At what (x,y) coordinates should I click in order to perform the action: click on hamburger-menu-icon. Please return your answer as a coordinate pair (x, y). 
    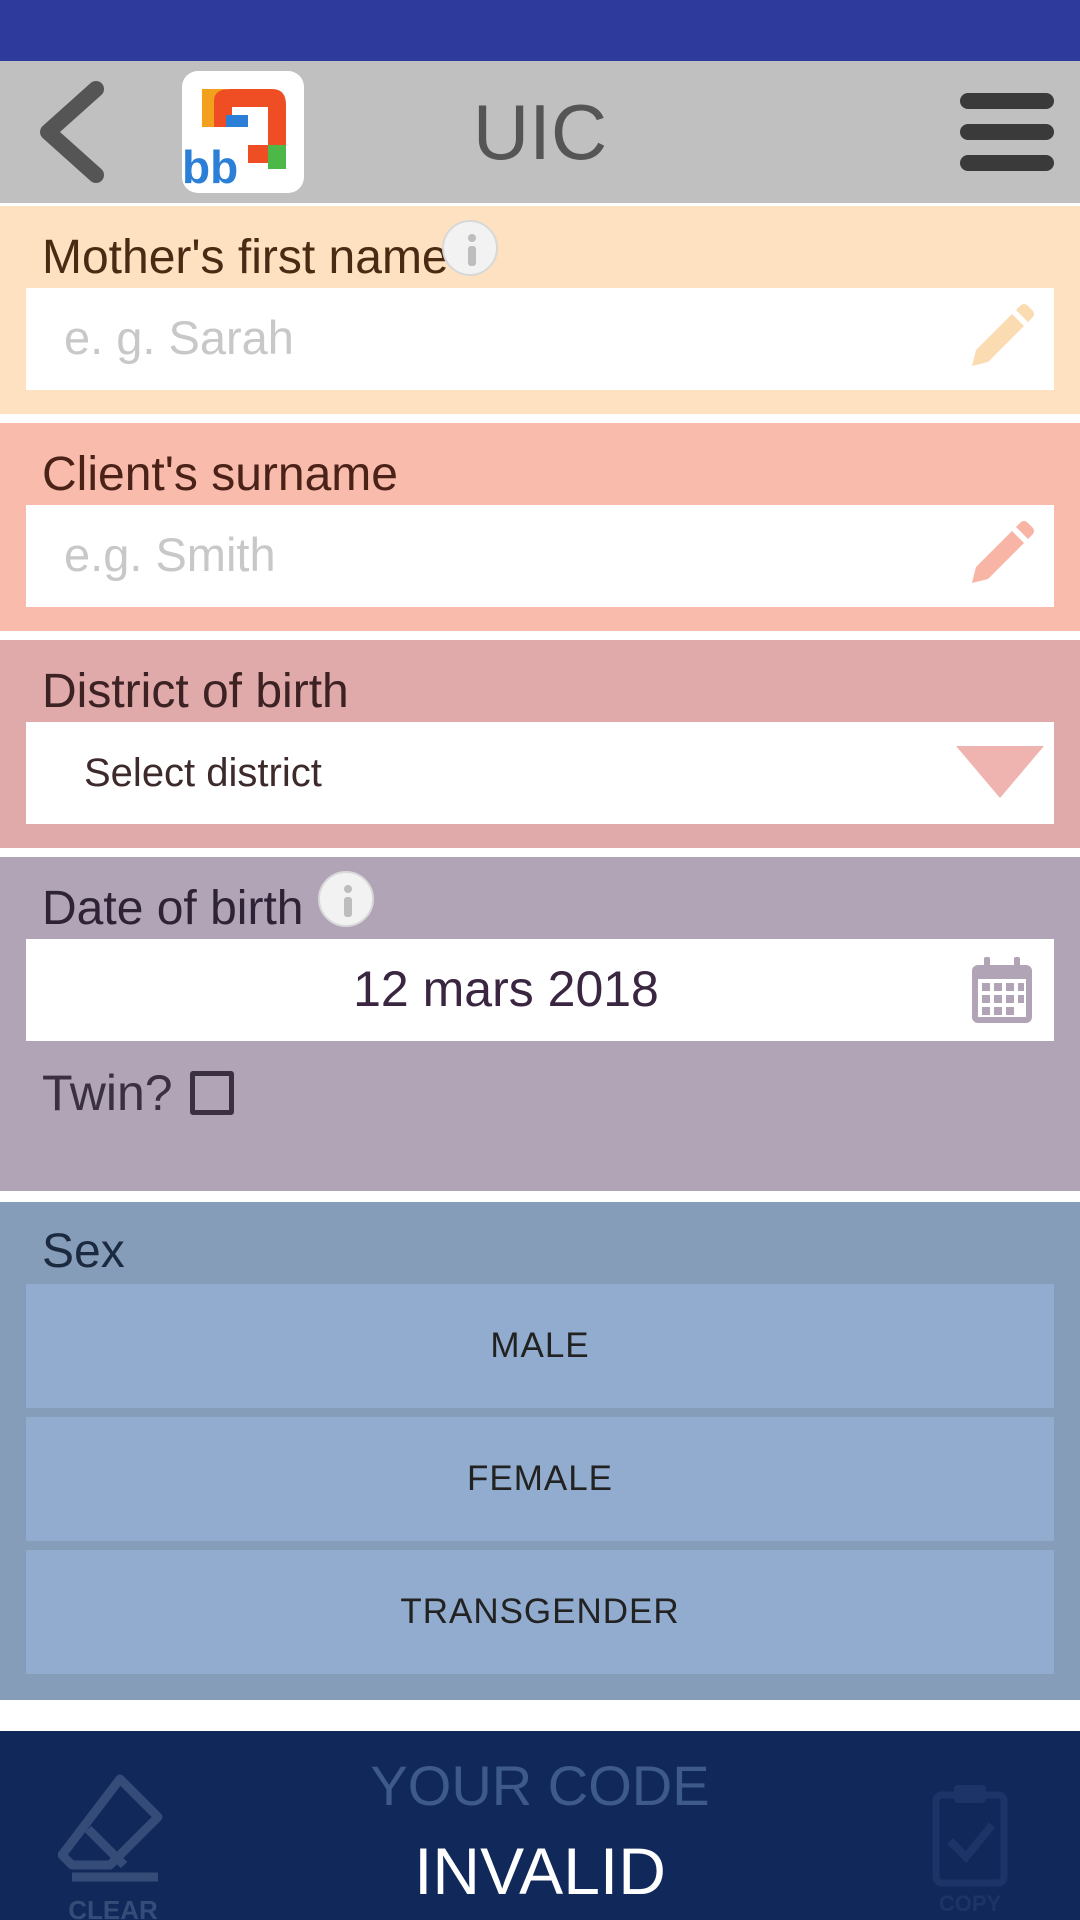
    Looking at the image, I should click on (1007, 101).